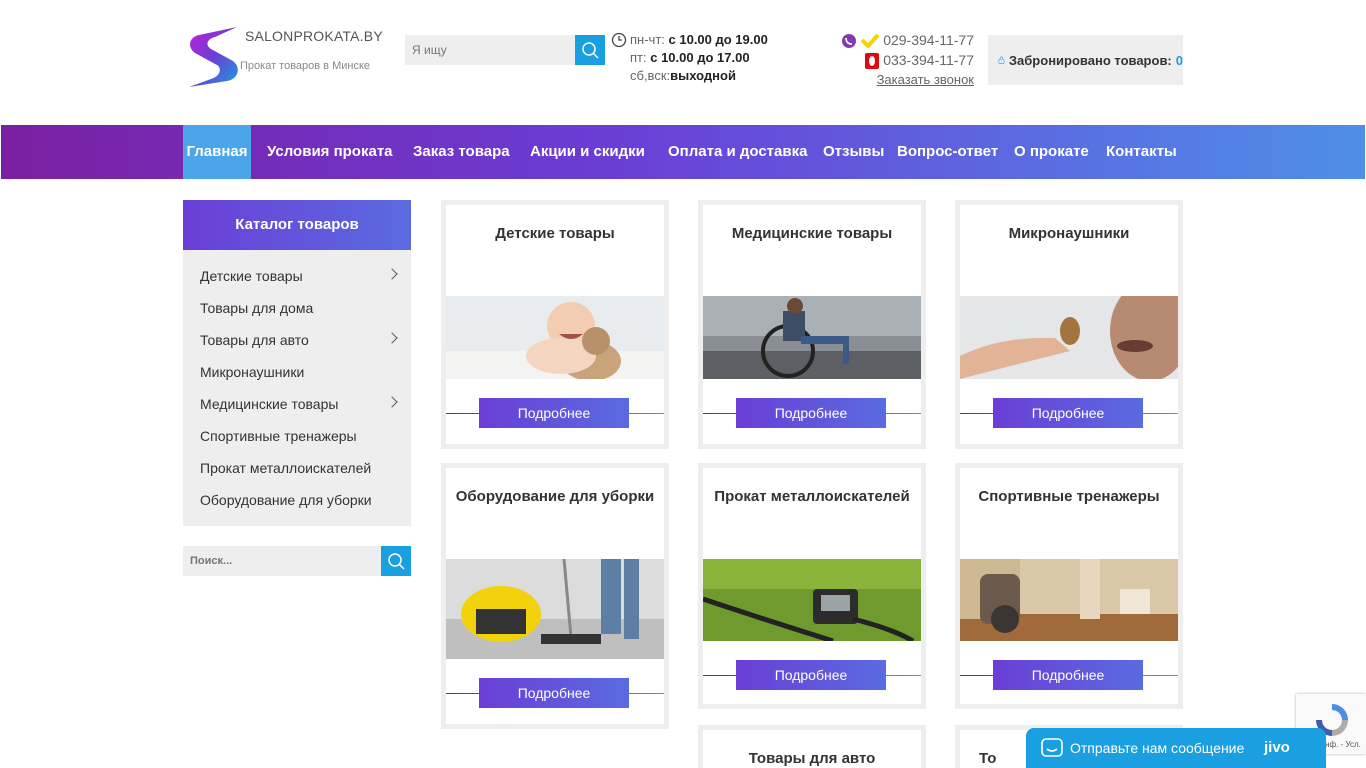  I want to click on header-search-input, so click(490, 50).